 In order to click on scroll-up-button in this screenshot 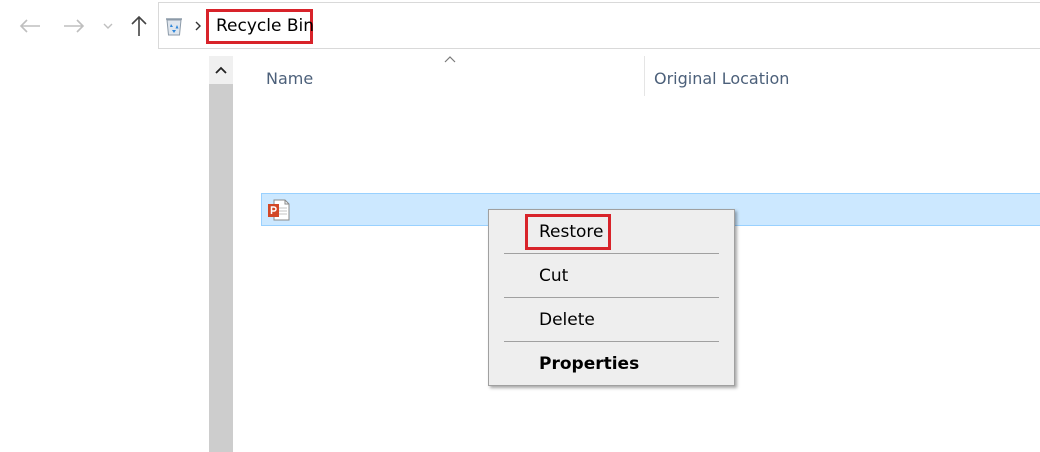, I will do `click(221, 70)`.